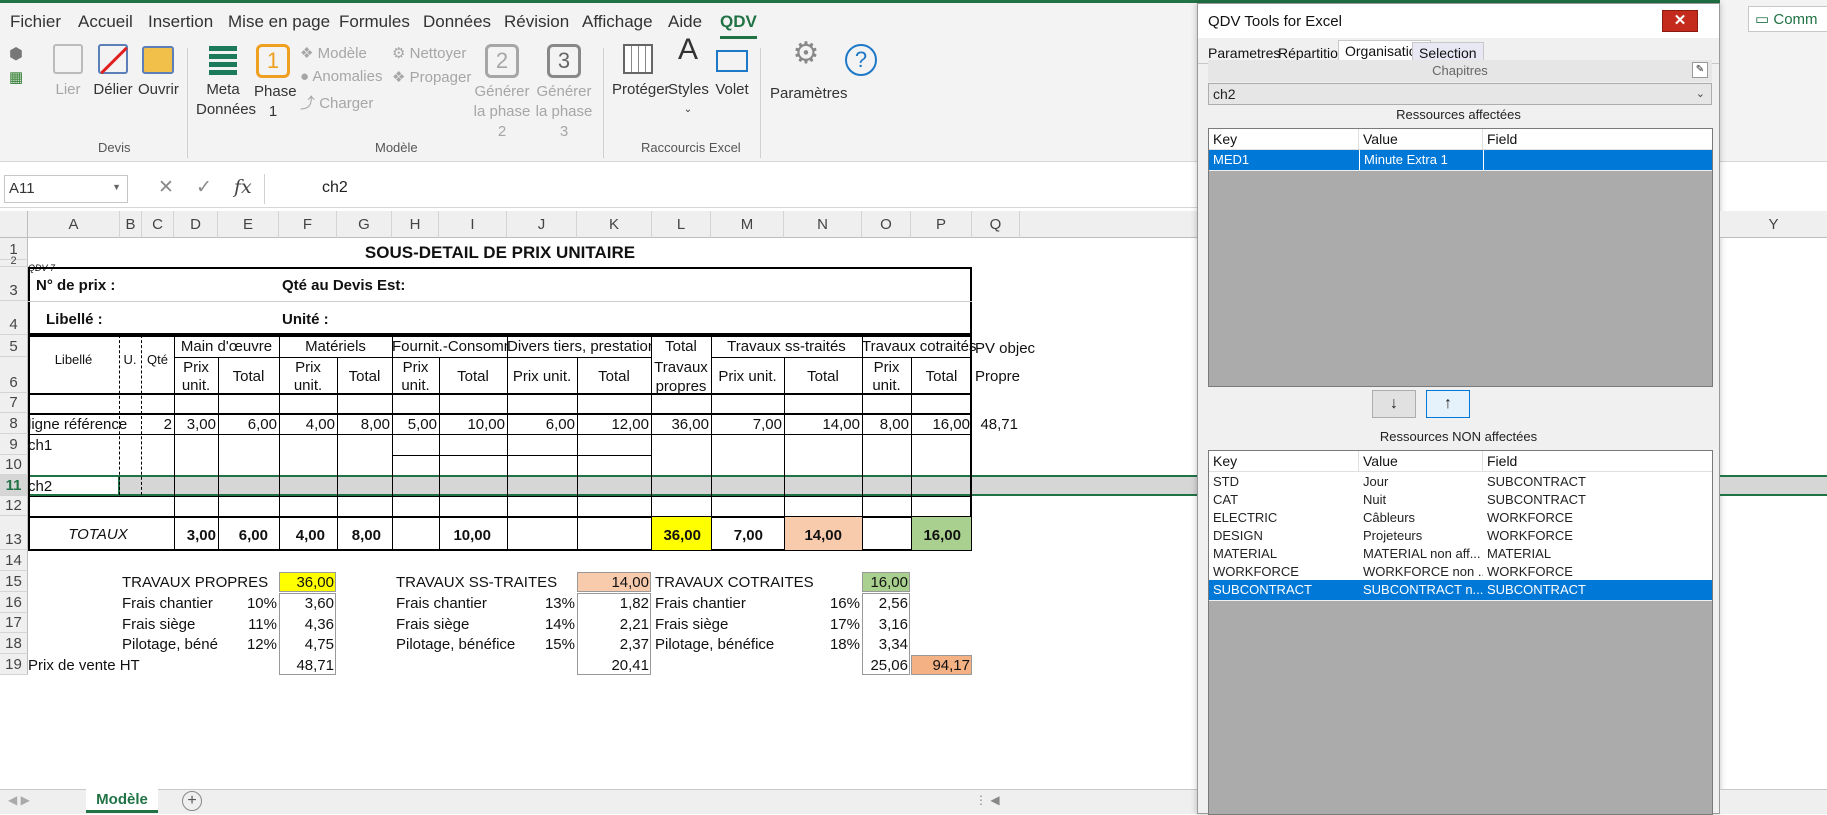 The width and height of the screenshot is (1827, 815). What do you see at coordinates (341, 76) in the screenshot?
I see `anomalies-button: ● Anomalies` at bounding box center [341, 76].